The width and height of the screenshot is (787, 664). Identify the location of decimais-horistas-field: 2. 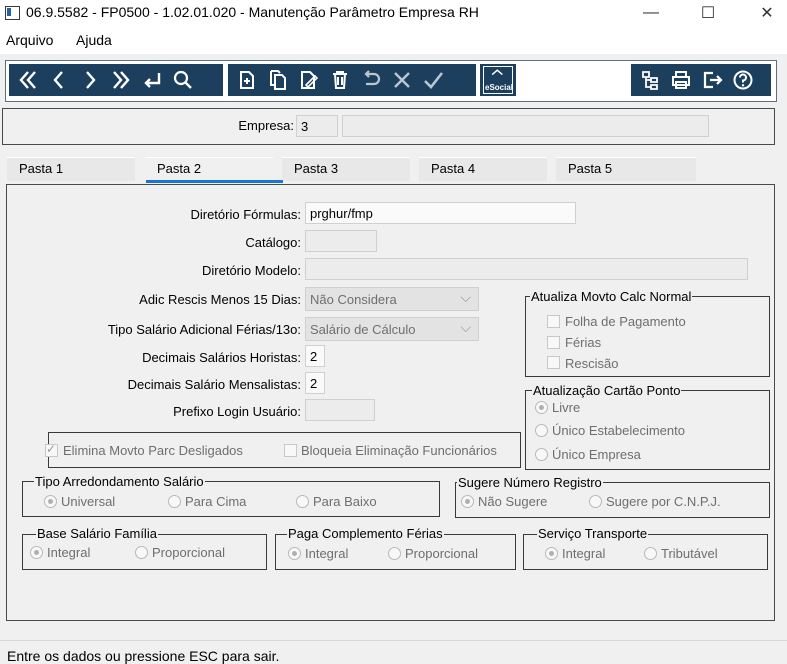
(315, 356).